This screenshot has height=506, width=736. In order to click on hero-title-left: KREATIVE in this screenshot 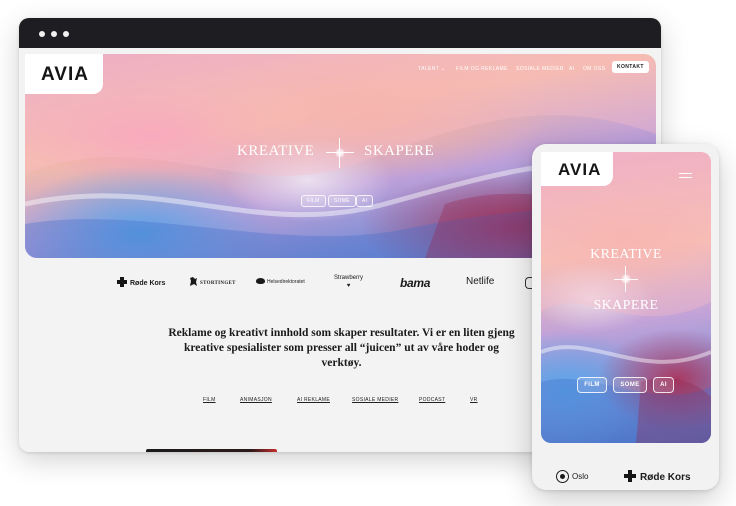, I will do `click(276, 151)`.